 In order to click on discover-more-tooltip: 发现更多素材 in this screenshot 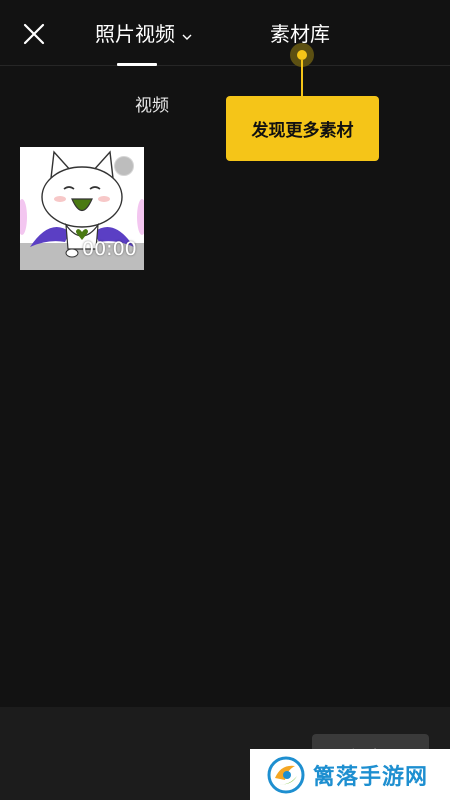, I will do `click(302, 128)`.